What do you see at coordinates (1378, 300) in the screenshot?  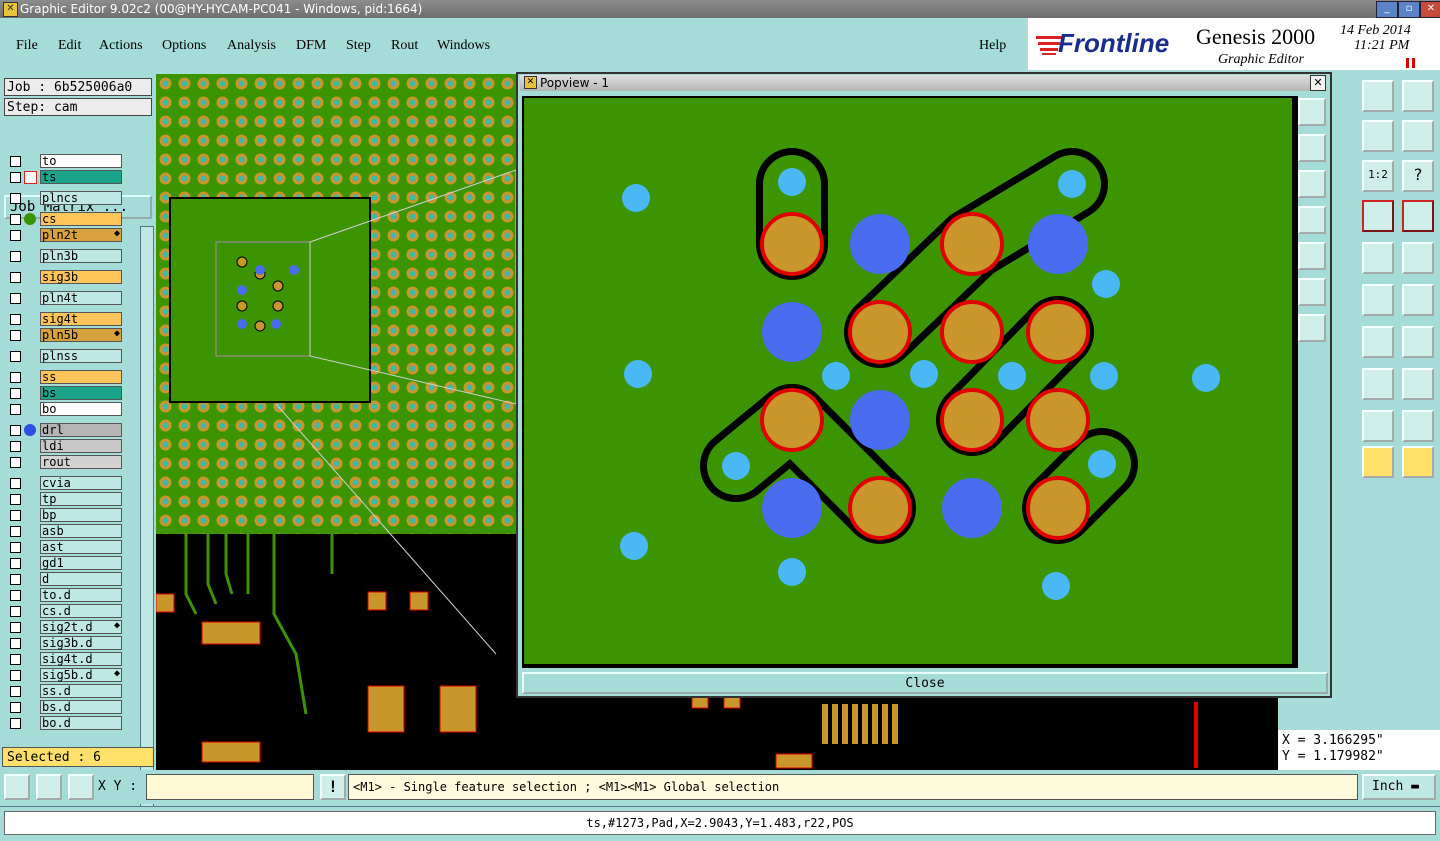 I see `connect-icon` at bounding box center [1378, 300].